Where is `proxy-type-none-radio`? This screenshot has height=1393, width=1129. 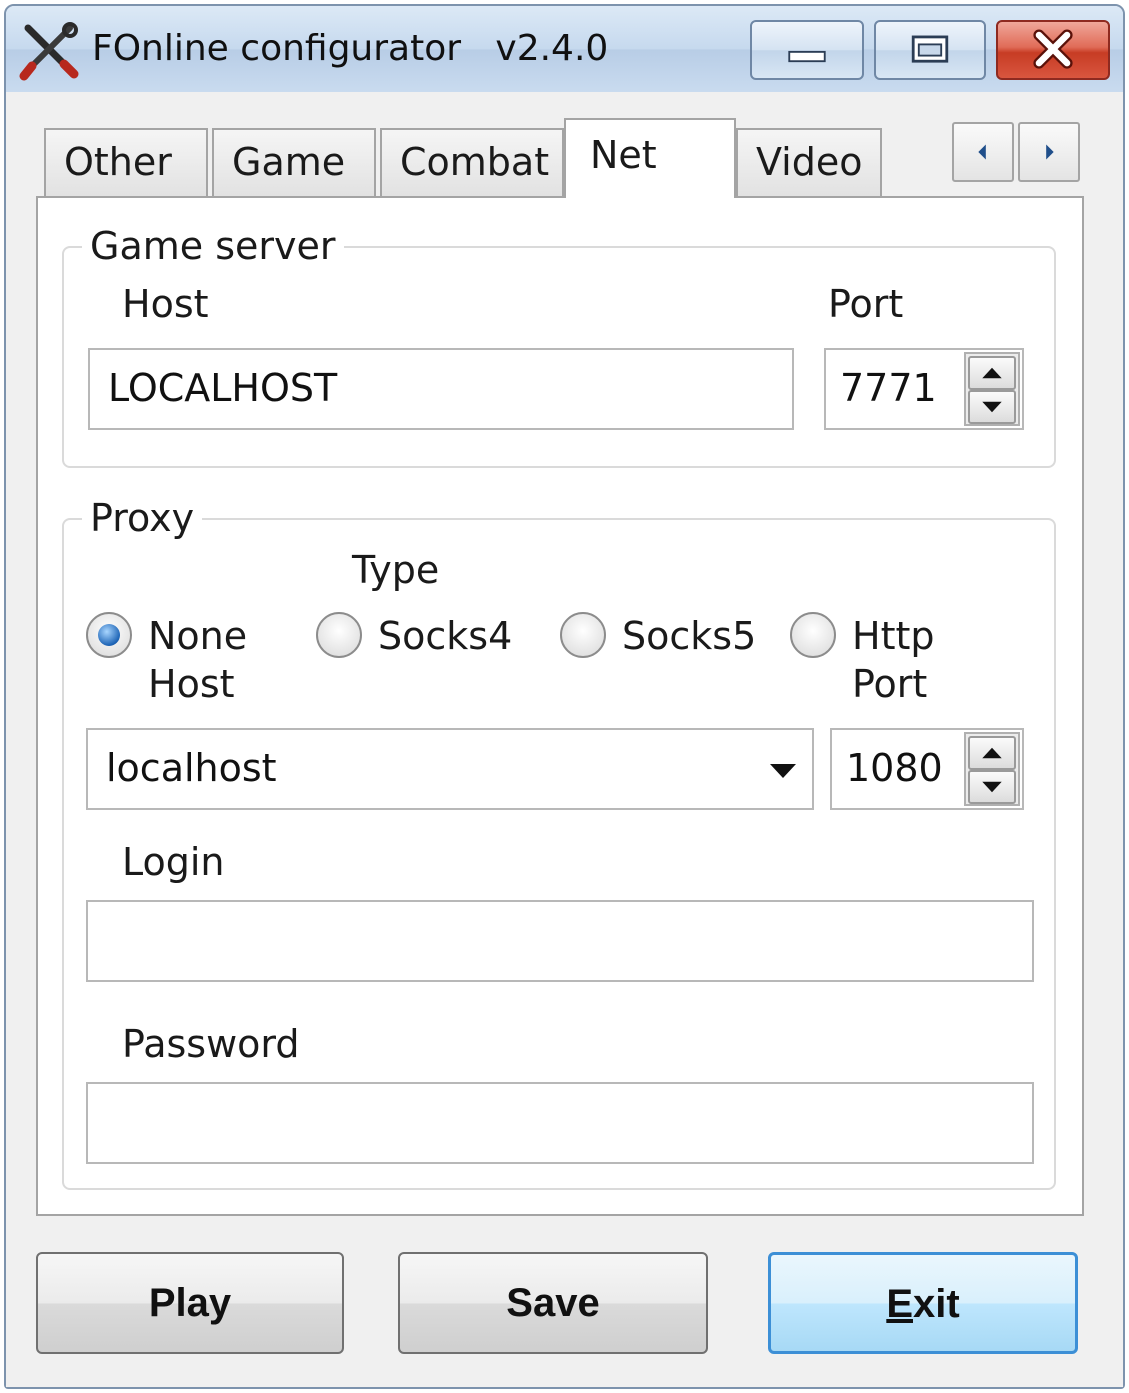
proxy-type-none-radio is located at coordinates (109, 635).